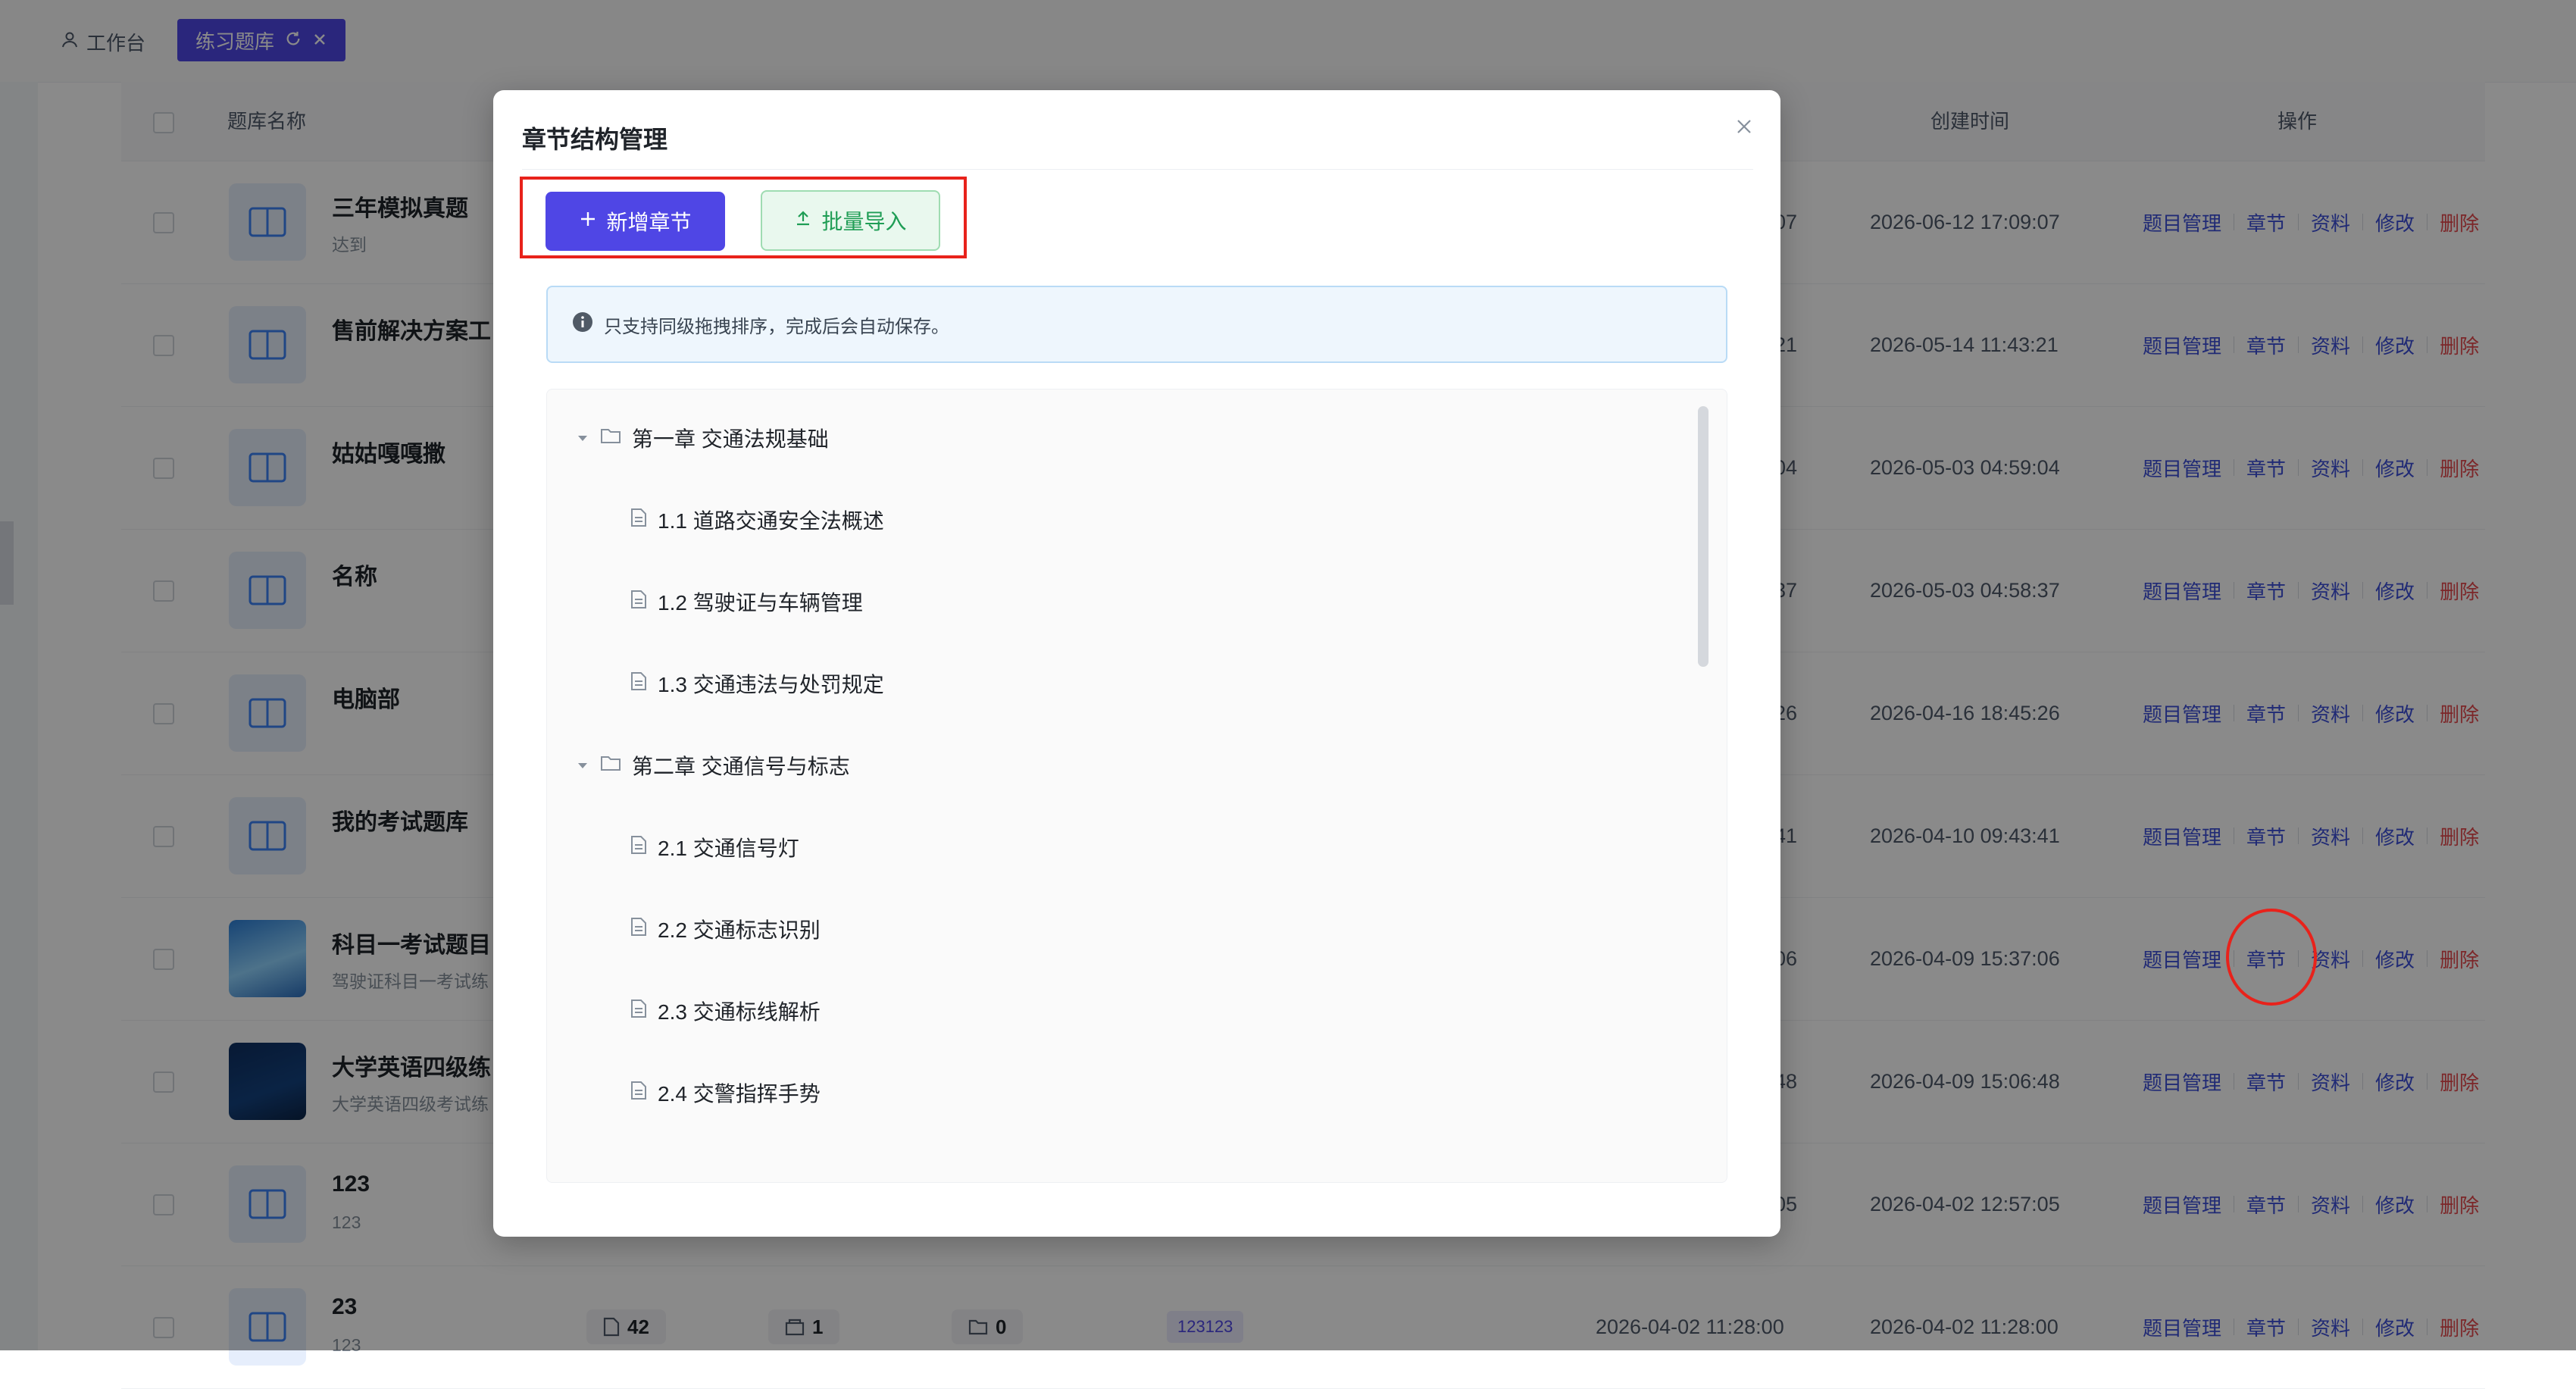 The width and height of the screenshot is (2576, 1389). Describe the element at coordinates (728, 849) in the screenshot. I see `tree-node-label: 2.1 交通信号灯` at that location.